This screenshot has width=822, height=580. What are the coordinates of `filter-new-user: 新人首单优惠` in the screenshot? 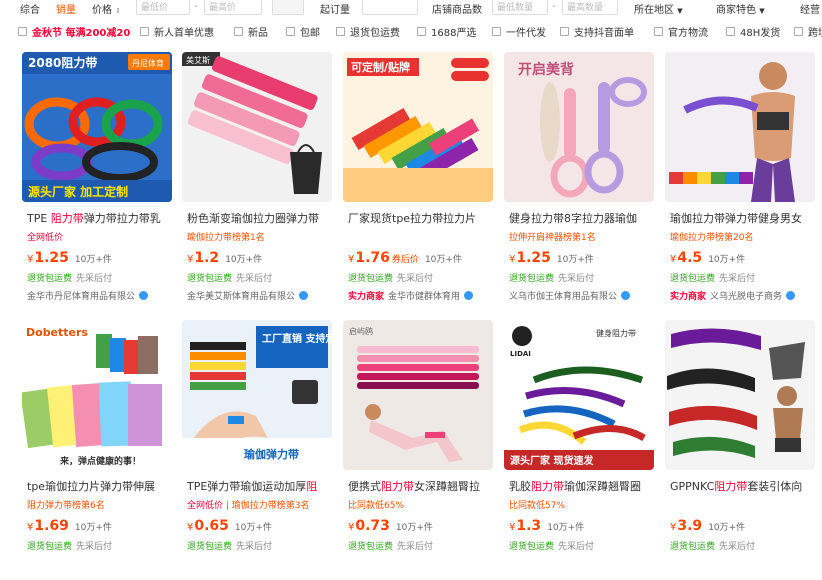 It's located at (177, 31).